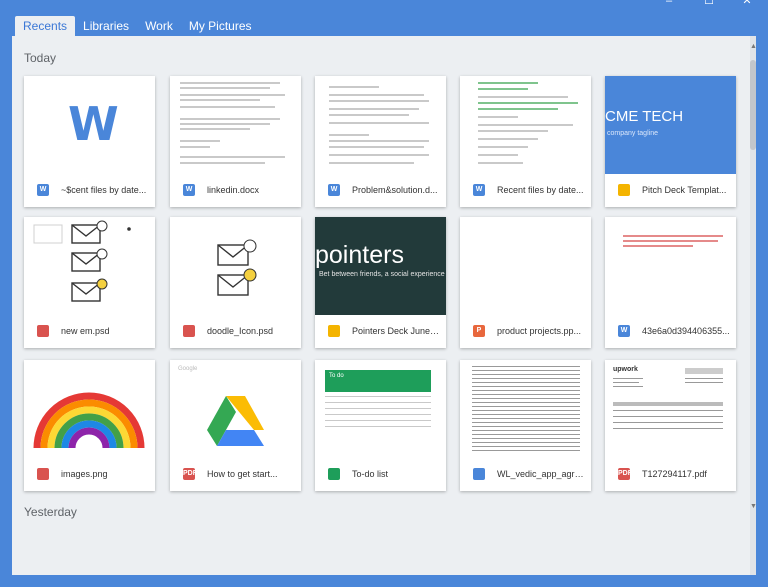 This screenshot has width=768, height=587. Describe the element at coordinates (85, 331) in the screenshot. I see `file-name: new em.psd` at that location.